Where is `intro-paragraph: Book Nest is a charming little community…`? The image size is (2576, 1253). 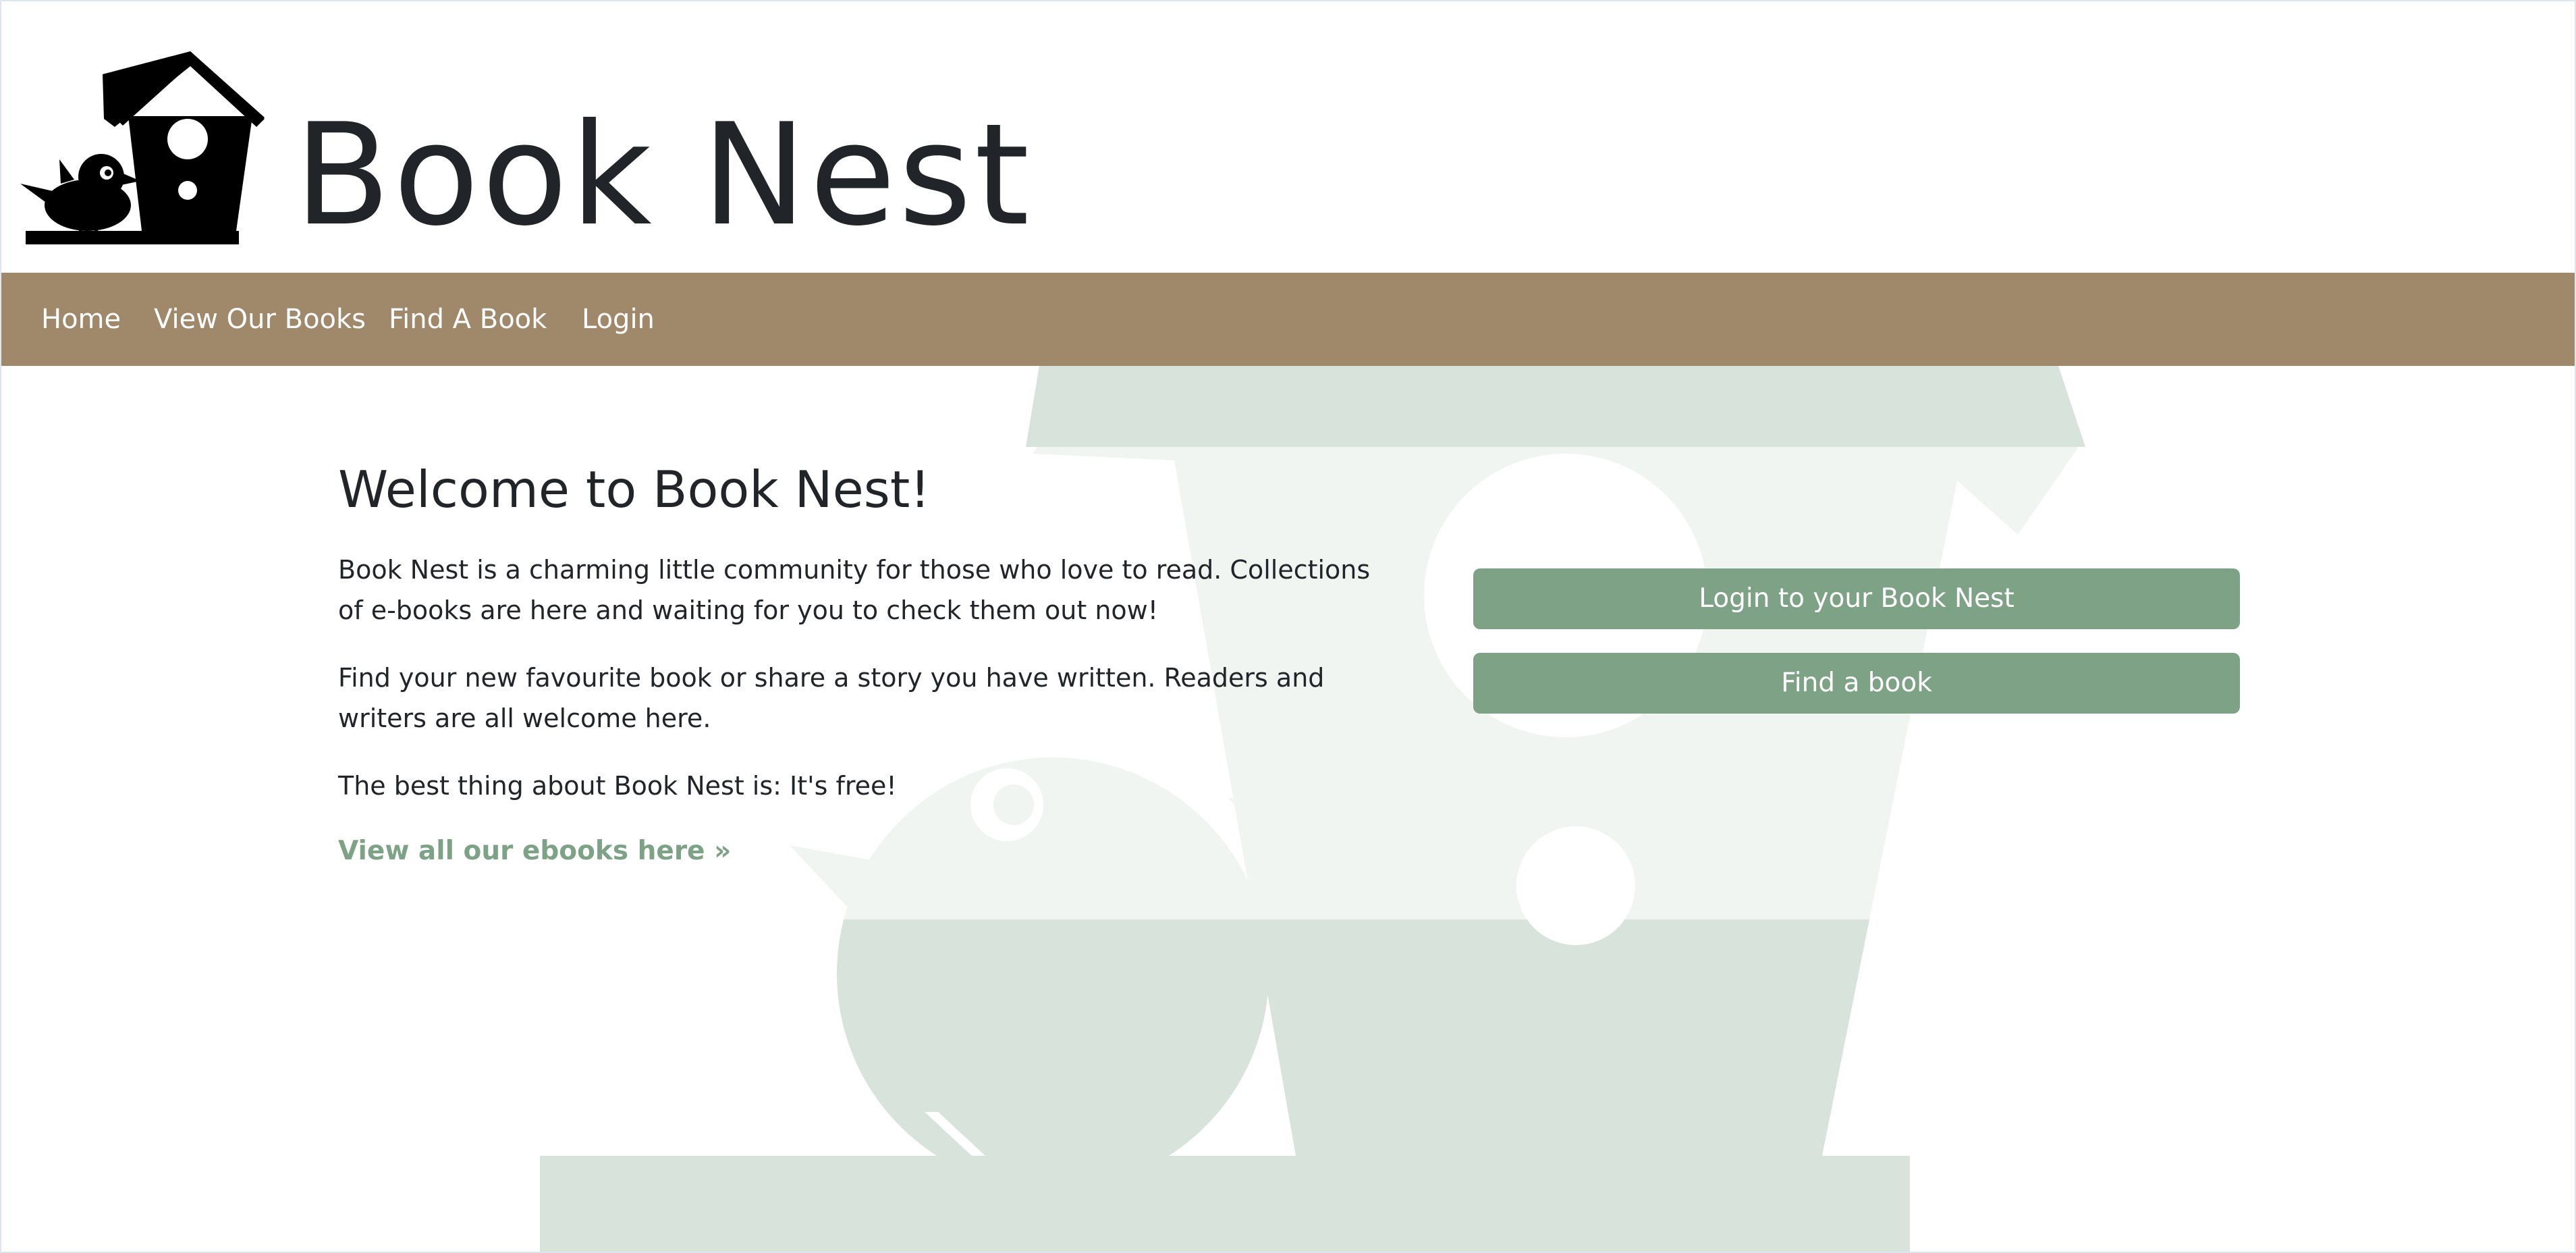
intro-paragraph: Book Nest is a charming little community… is located at coordinates (854, 590).